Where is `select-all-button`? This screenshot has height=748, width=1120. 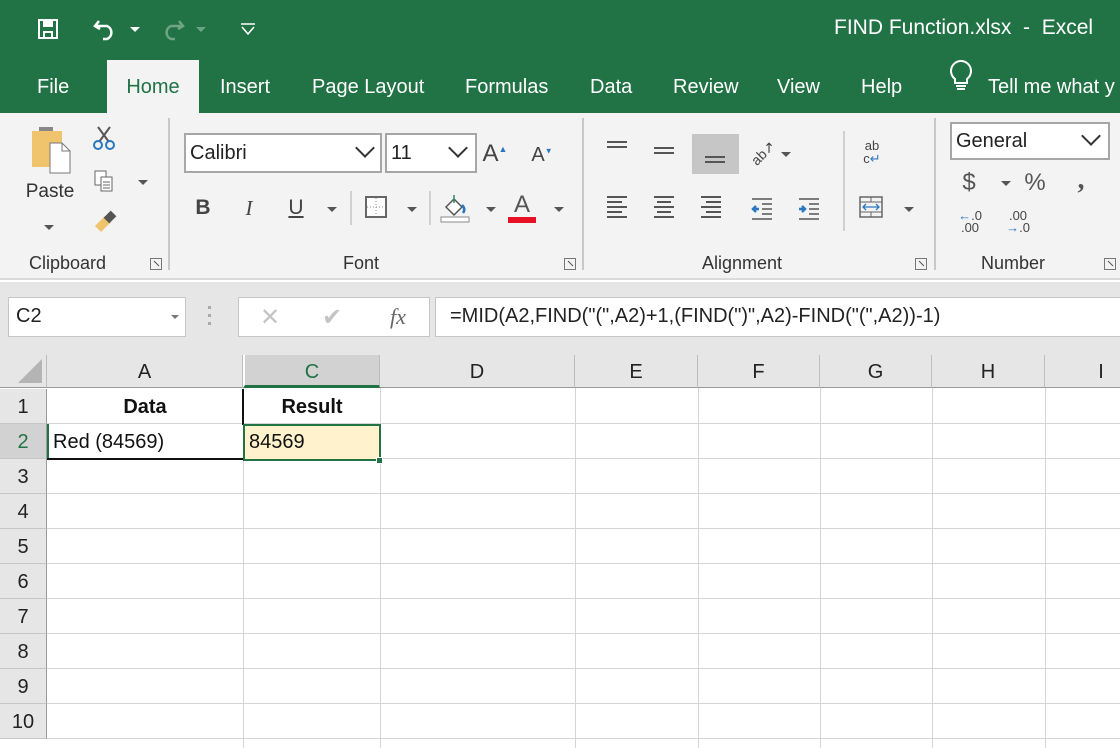
select-all-button is located at coordinates (23, 371).